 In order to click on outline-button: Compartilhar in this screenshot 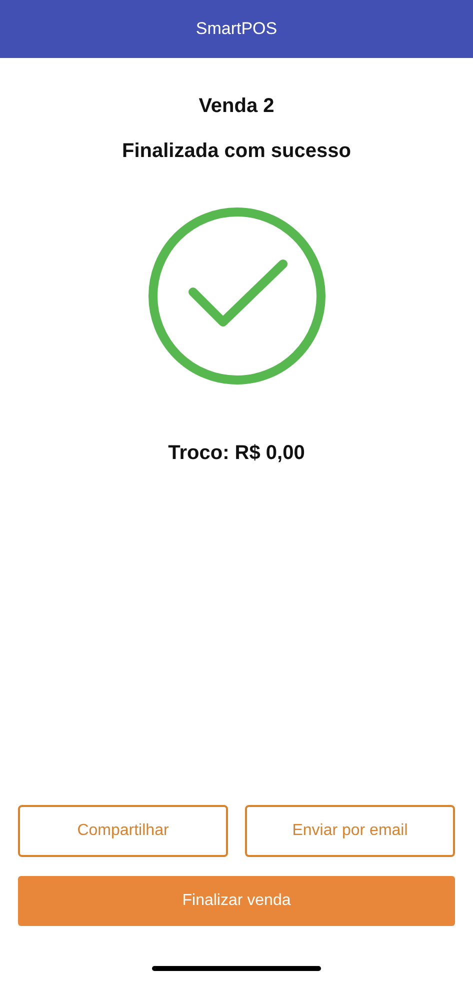, I will do `click(123, 831)`.